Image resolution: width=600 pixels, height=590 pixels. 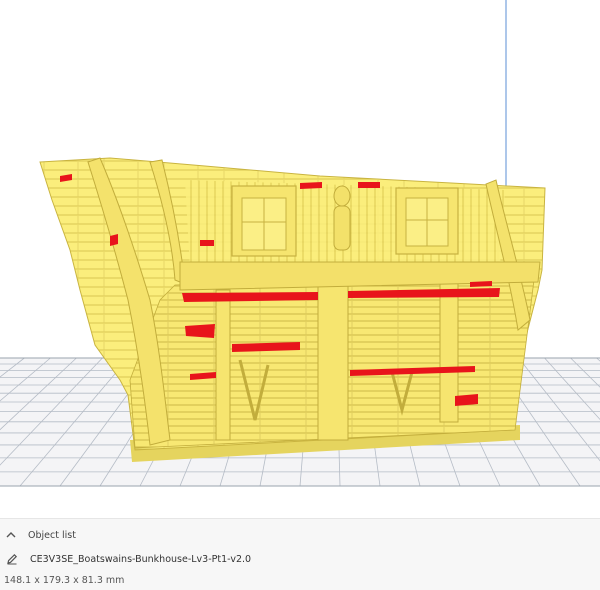 What do you see at coordinates (300, 535) in the screenshot?
I see `object-list-header: Object list` at bounding box center [300, 535].